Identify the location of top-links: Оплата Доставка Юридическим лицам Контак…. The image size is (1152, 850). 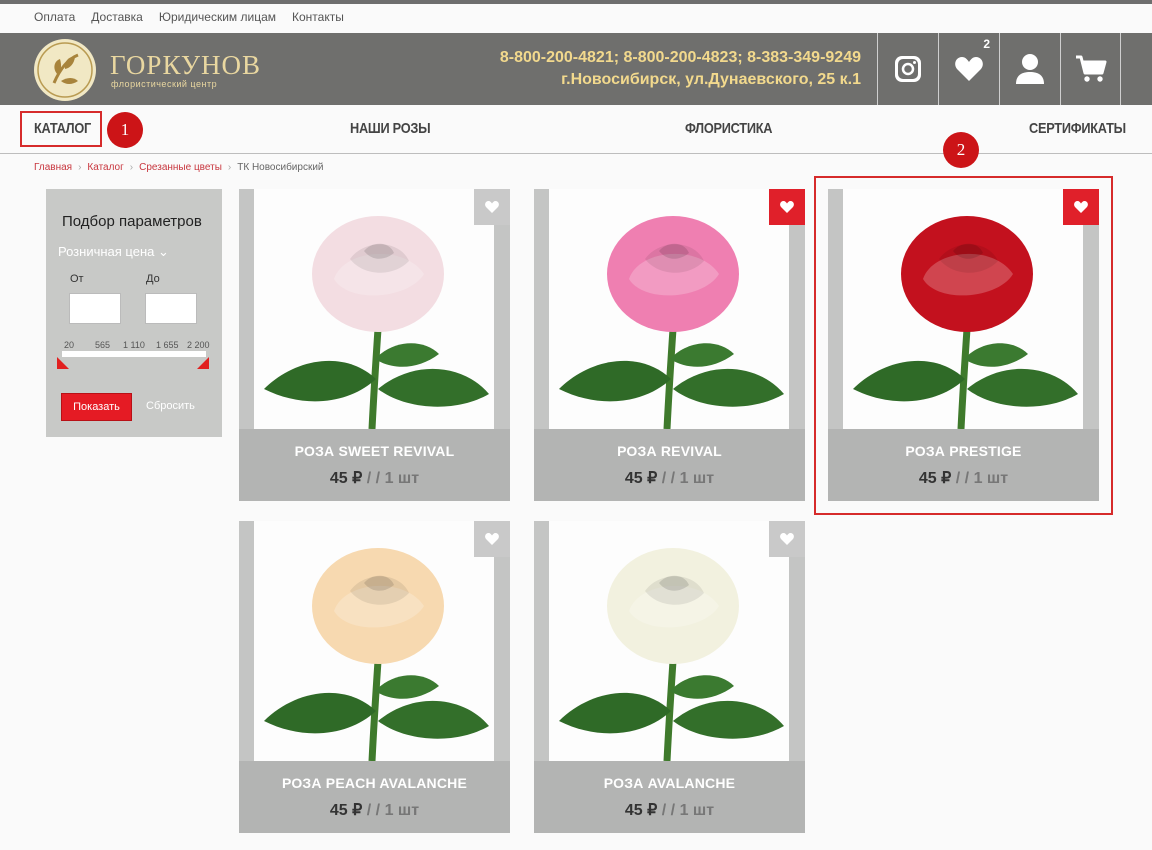
(189, 17).